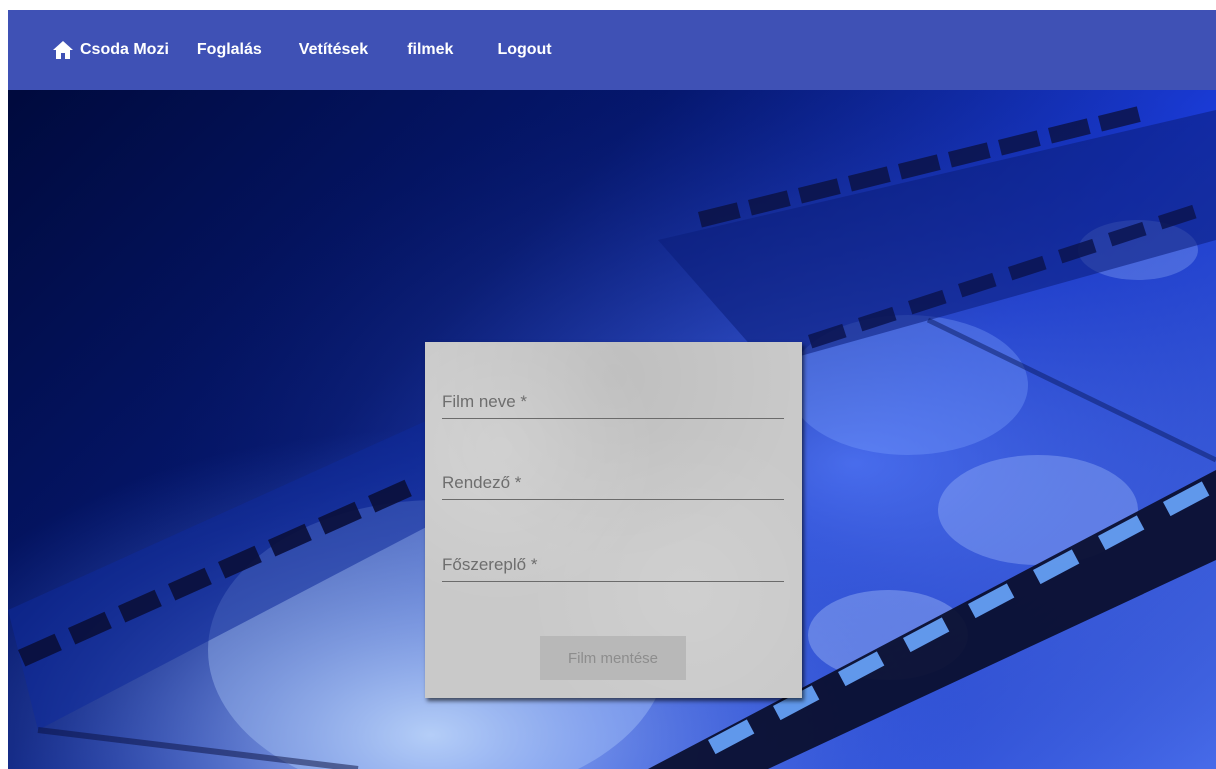 This screenshot has width=1216, height=769. I want to click on film-name-field, so click(613, 398).